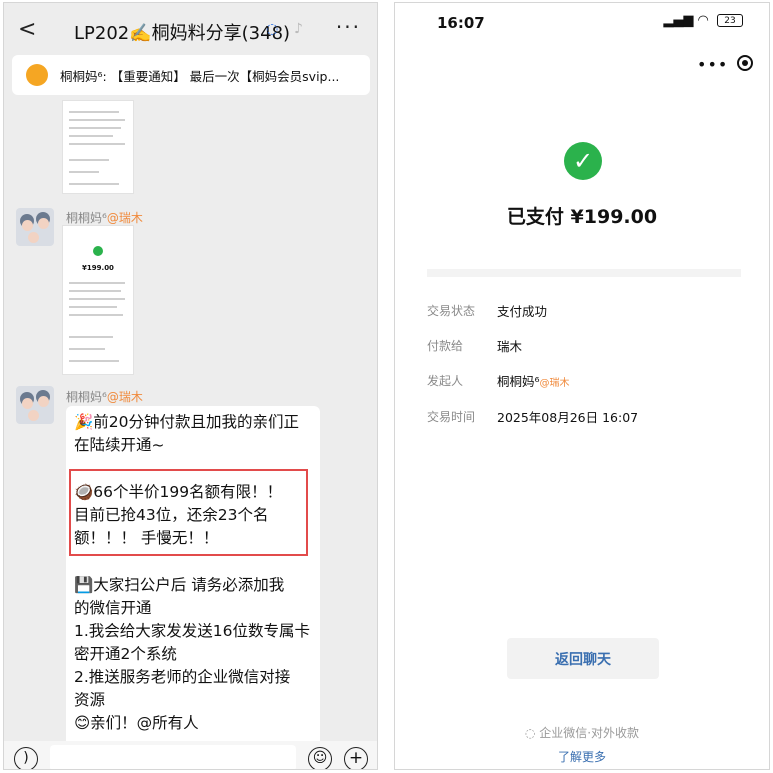  Describe the element at coordinates (730, 20) in the screenshot. I see `battery-icon: 23` at that location.